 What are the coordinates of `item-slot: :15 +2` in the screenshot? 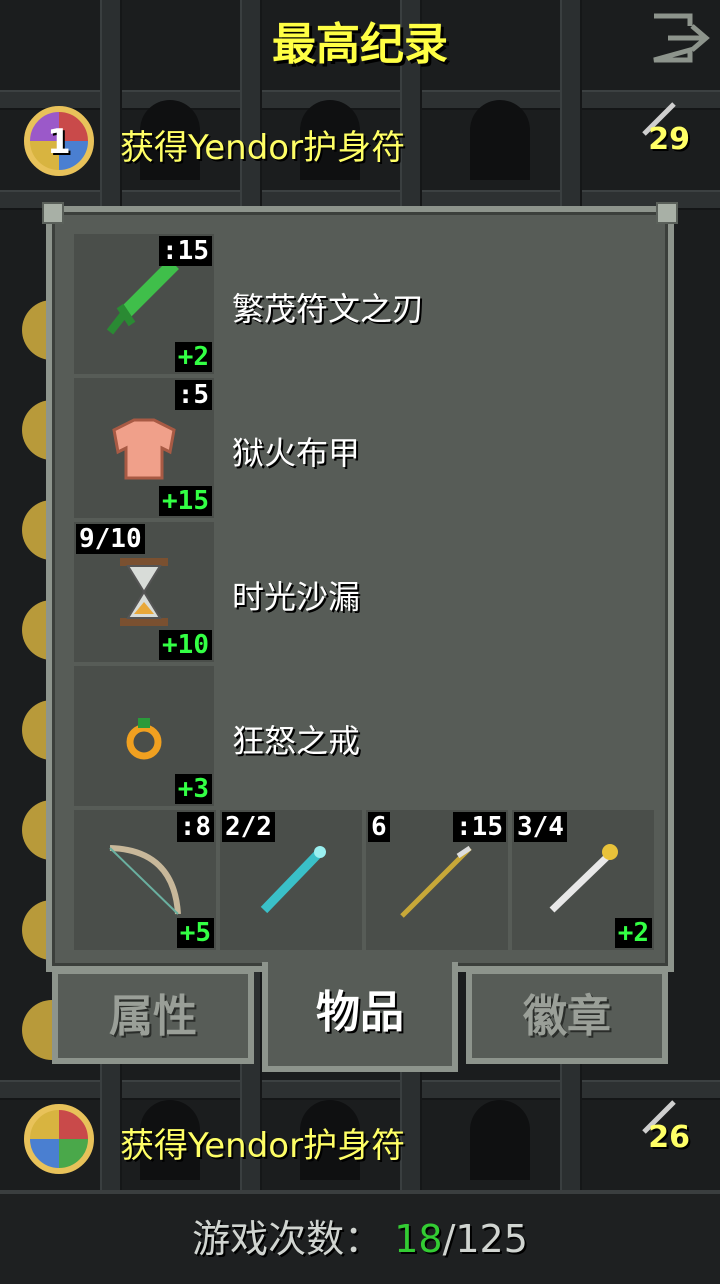 It's located at (144, 304).